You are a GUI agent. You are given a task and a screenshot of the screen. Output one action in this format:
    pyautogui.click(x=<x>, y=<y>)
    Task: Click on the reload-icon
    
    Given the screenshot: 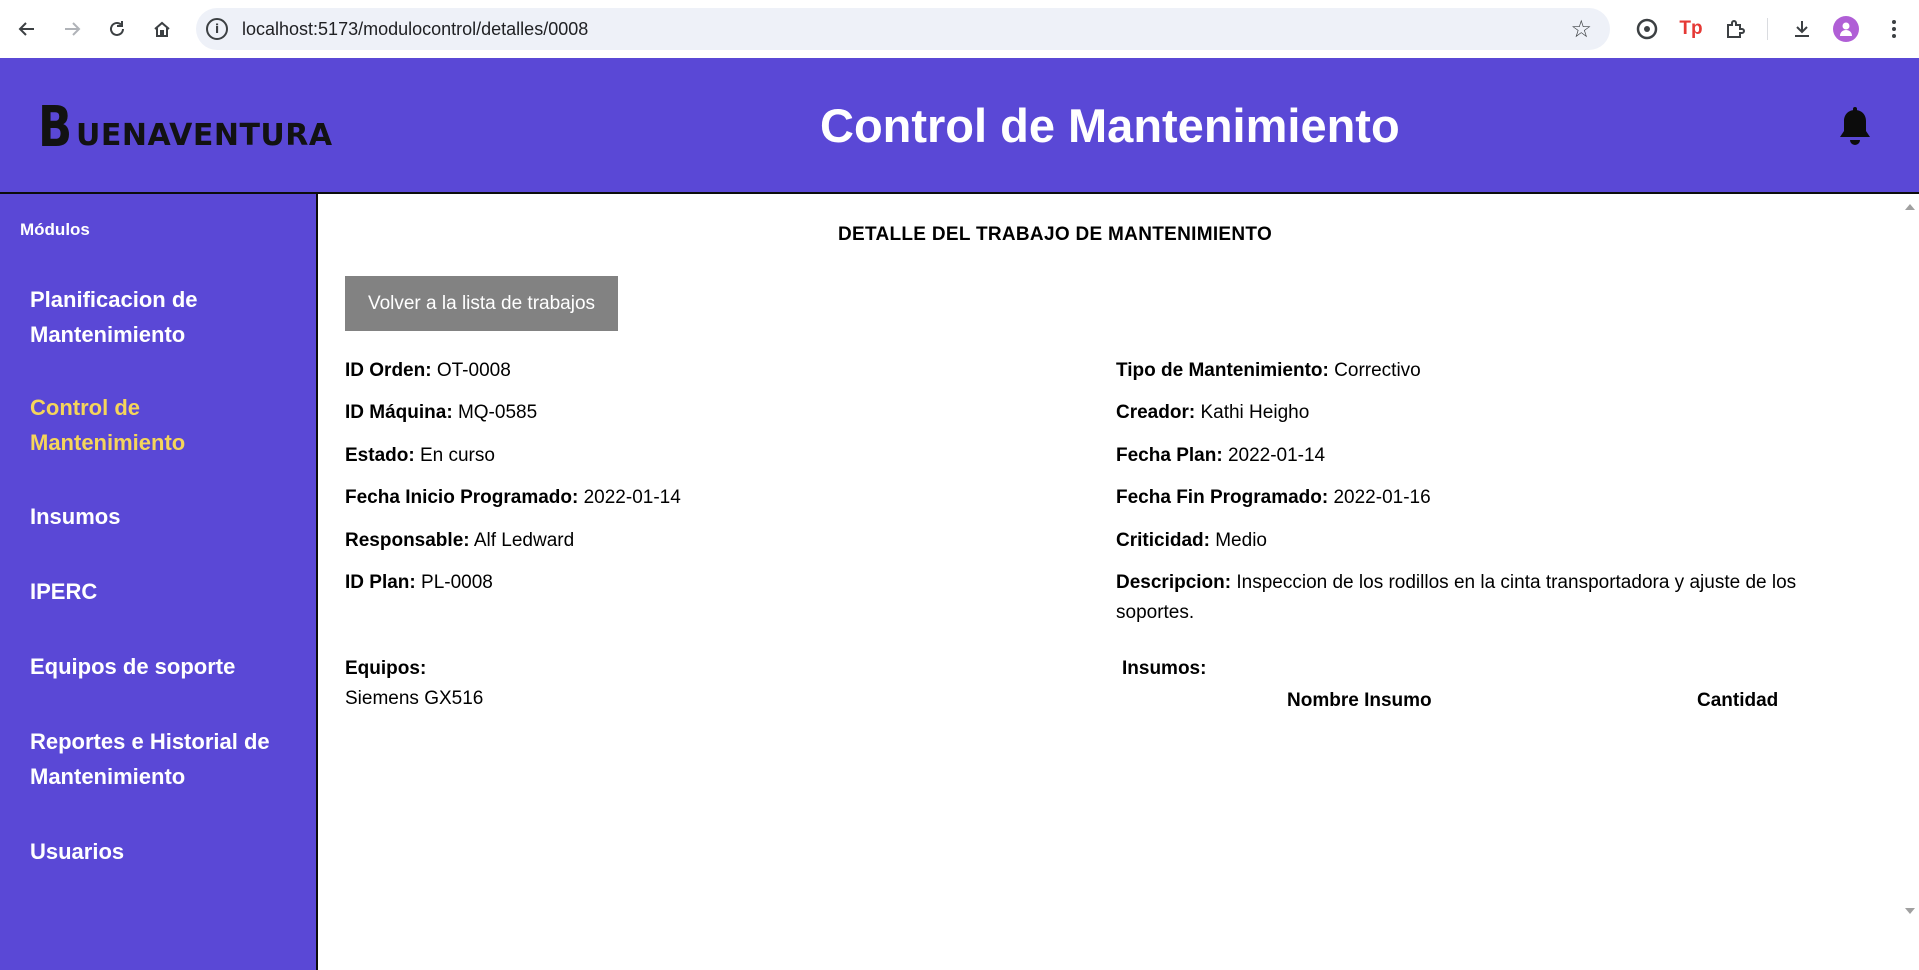 What is the action you would take?
    pyautogui.click(x=117, y=29)
    